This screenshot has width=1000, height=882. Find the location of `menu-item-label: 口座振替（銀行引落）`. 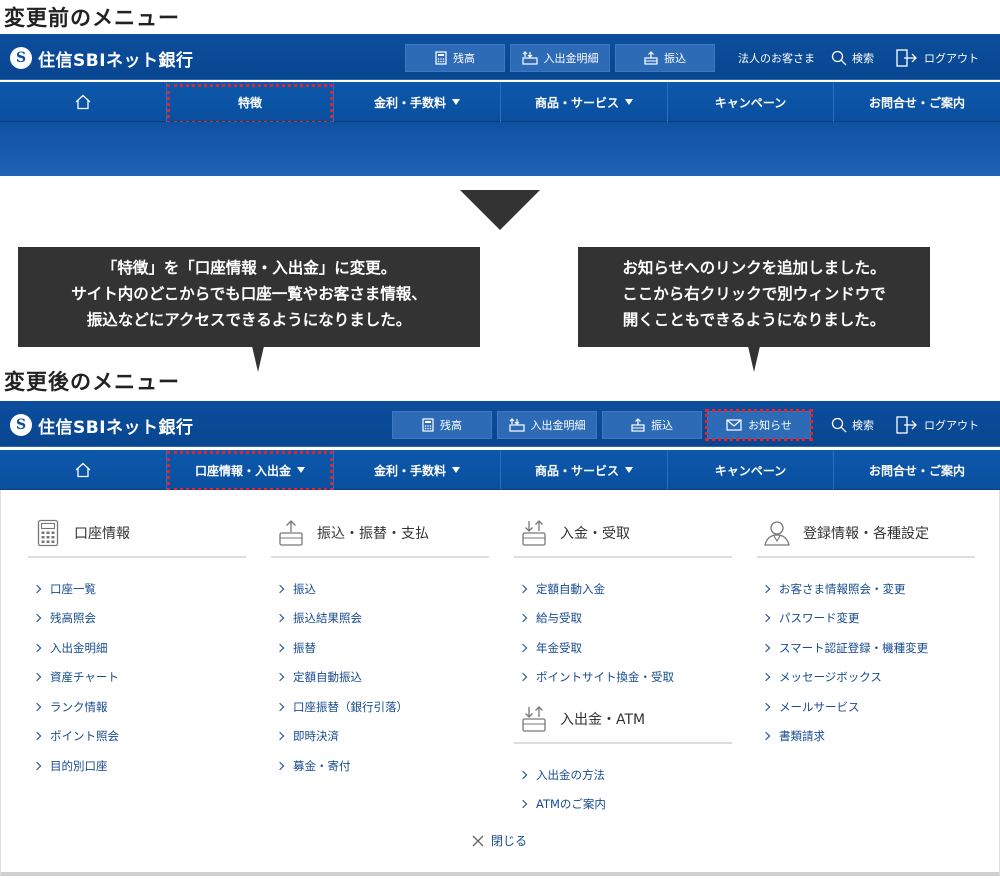

menu-item-label: 口座振替（銀行引落） is located at coordinates (350, 706).